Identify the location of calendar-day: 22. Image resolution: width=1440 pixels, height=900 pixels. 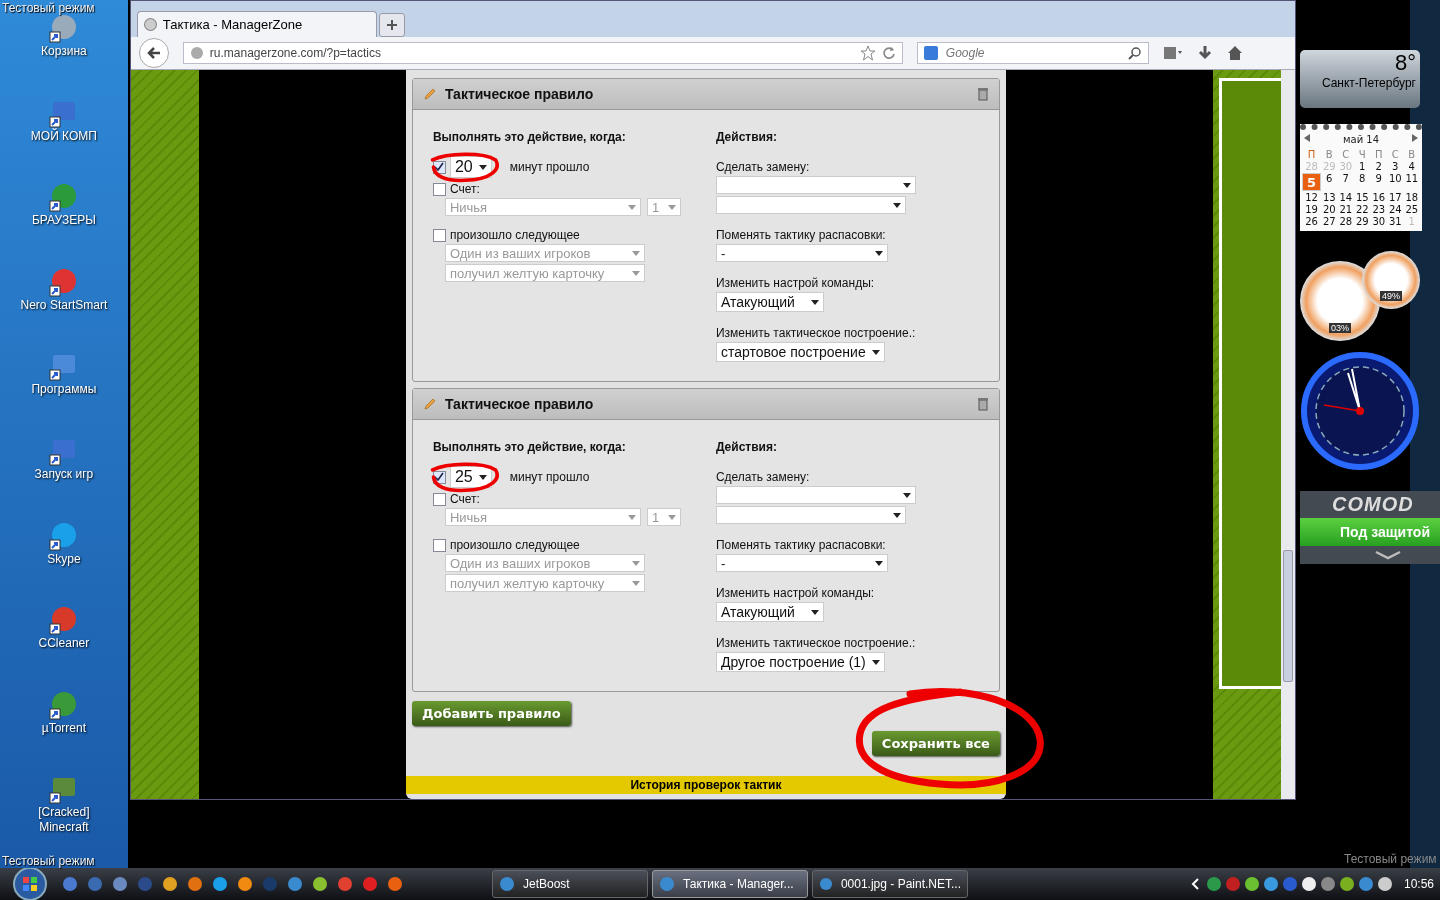
(1362, 209).